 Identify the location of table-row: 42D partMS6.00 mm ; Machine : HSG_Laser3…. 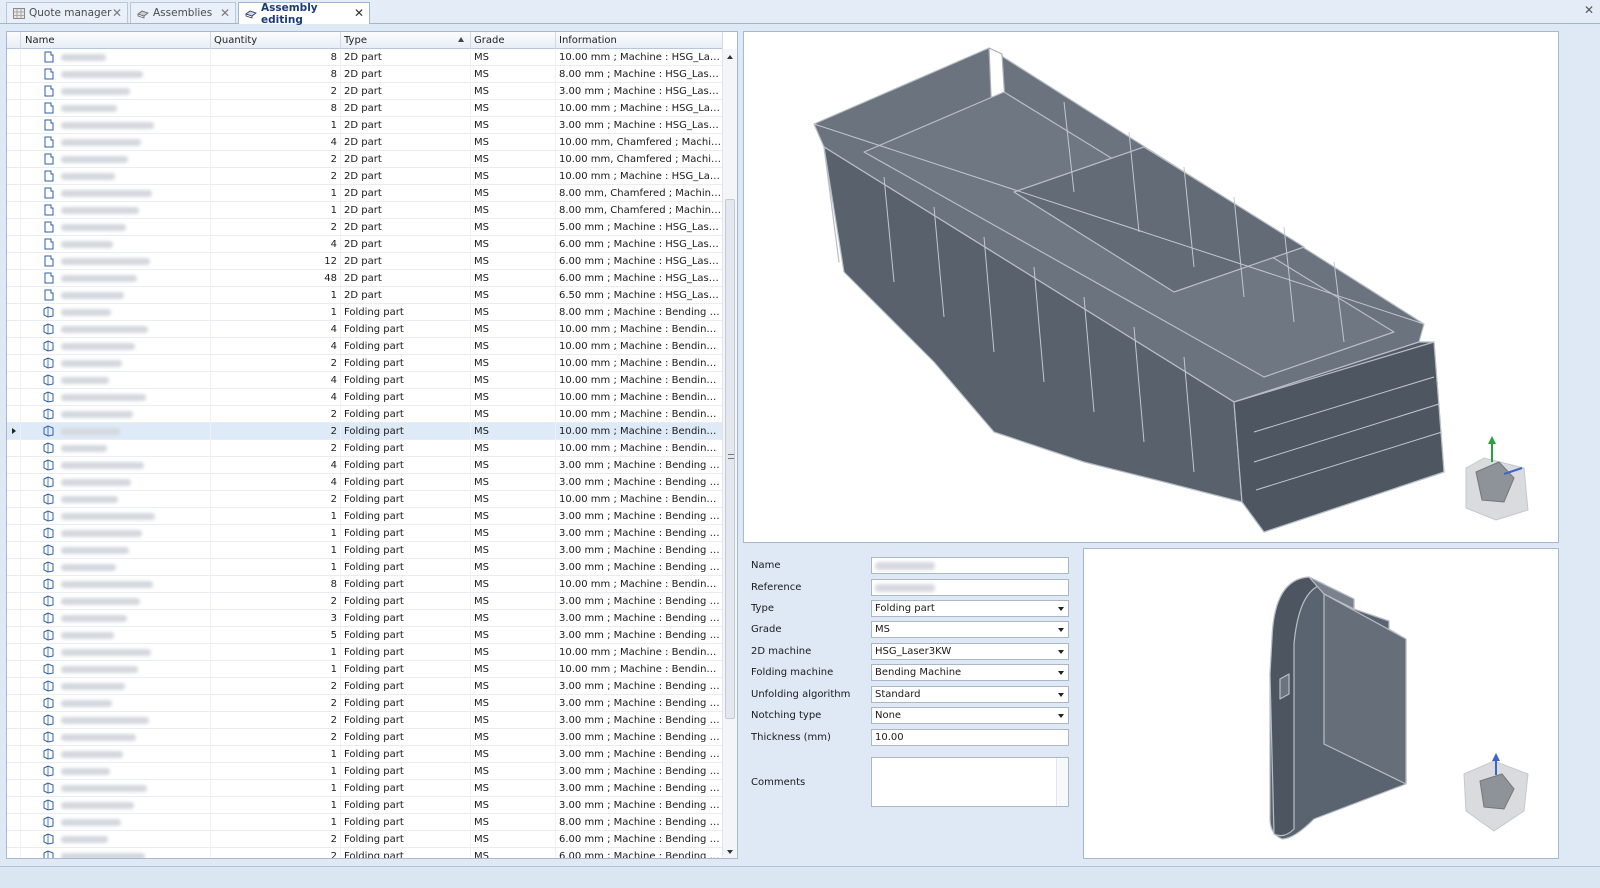
(365, 244).